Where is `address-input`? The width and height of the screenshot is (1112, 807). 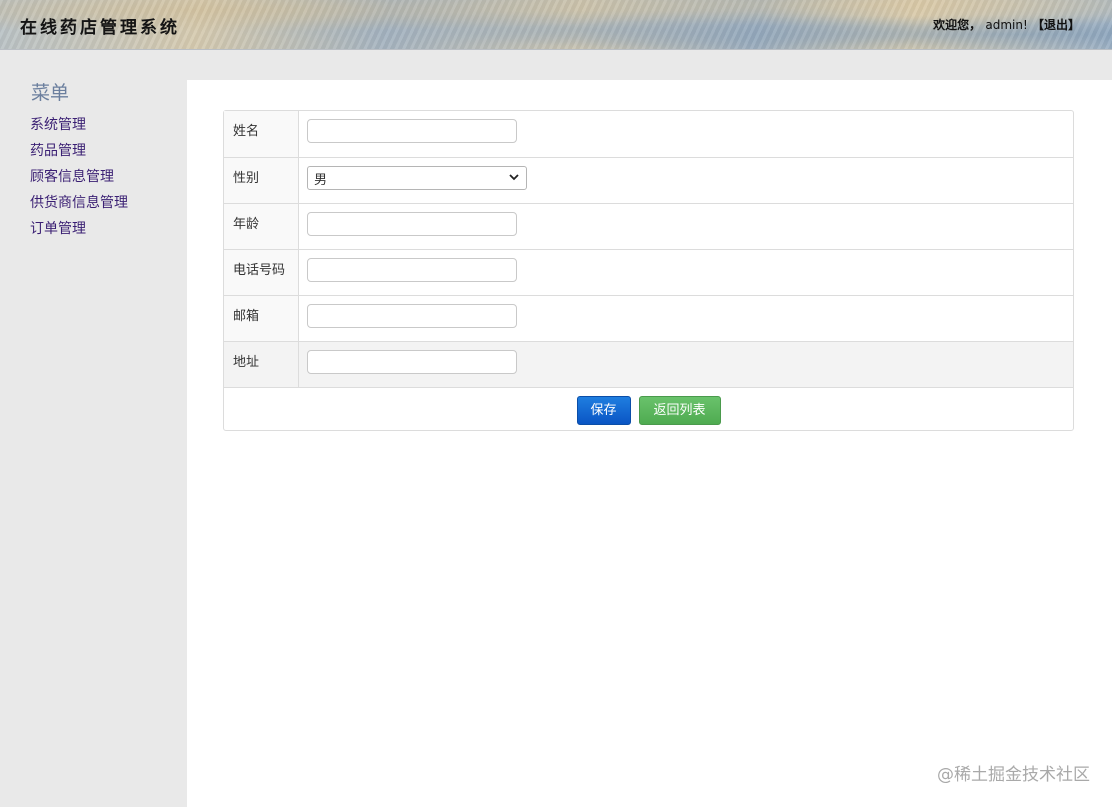 address-input is located at coordinates (412, 362).